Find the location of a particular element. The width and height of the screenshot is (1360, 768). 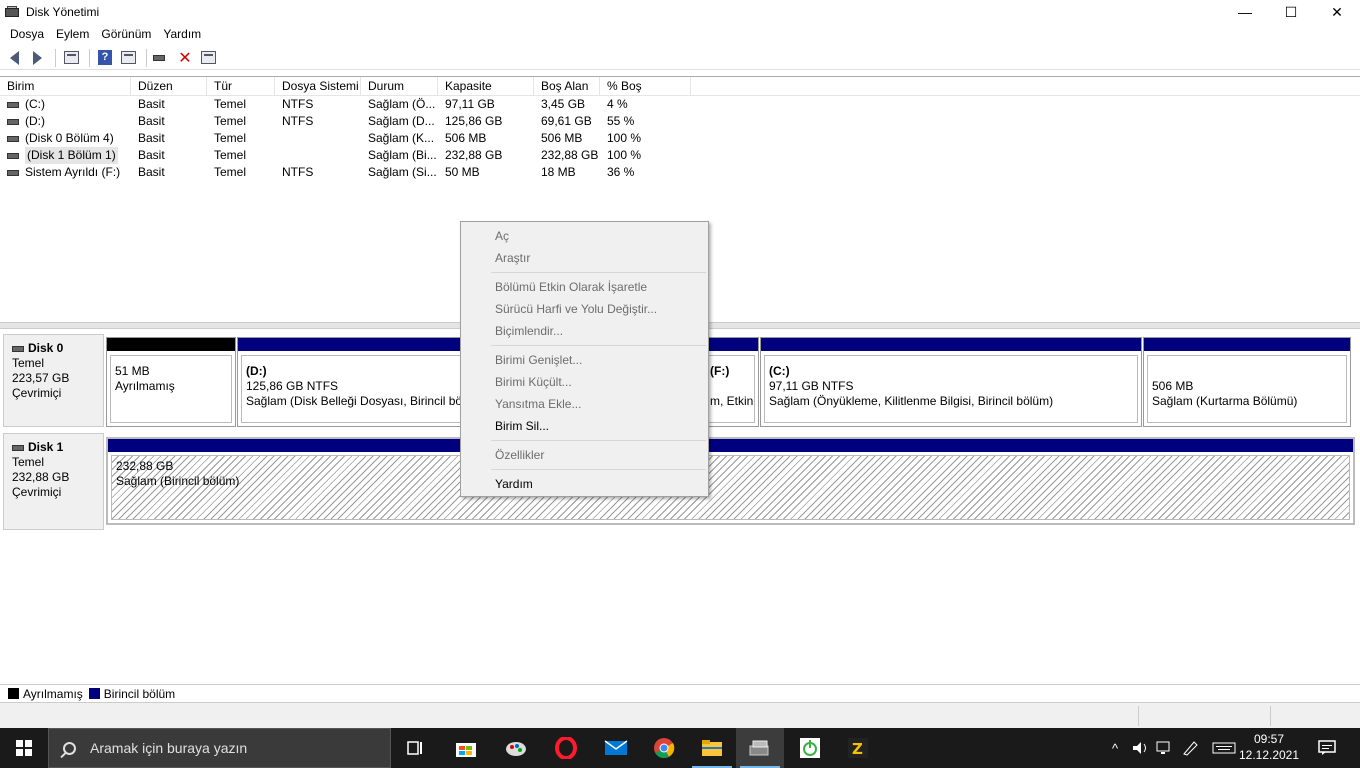

back-button is located at coordinates (14, 58).